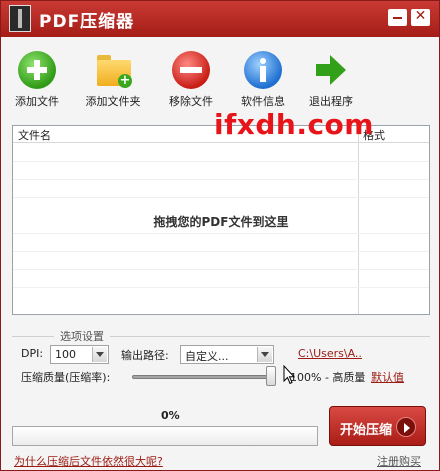 Image resolution: width=440 pixels, height=471 pixels. Describe the element at coordinates (331, 101) in the screenshot. I see `exit-label: 退出程序` at that location.